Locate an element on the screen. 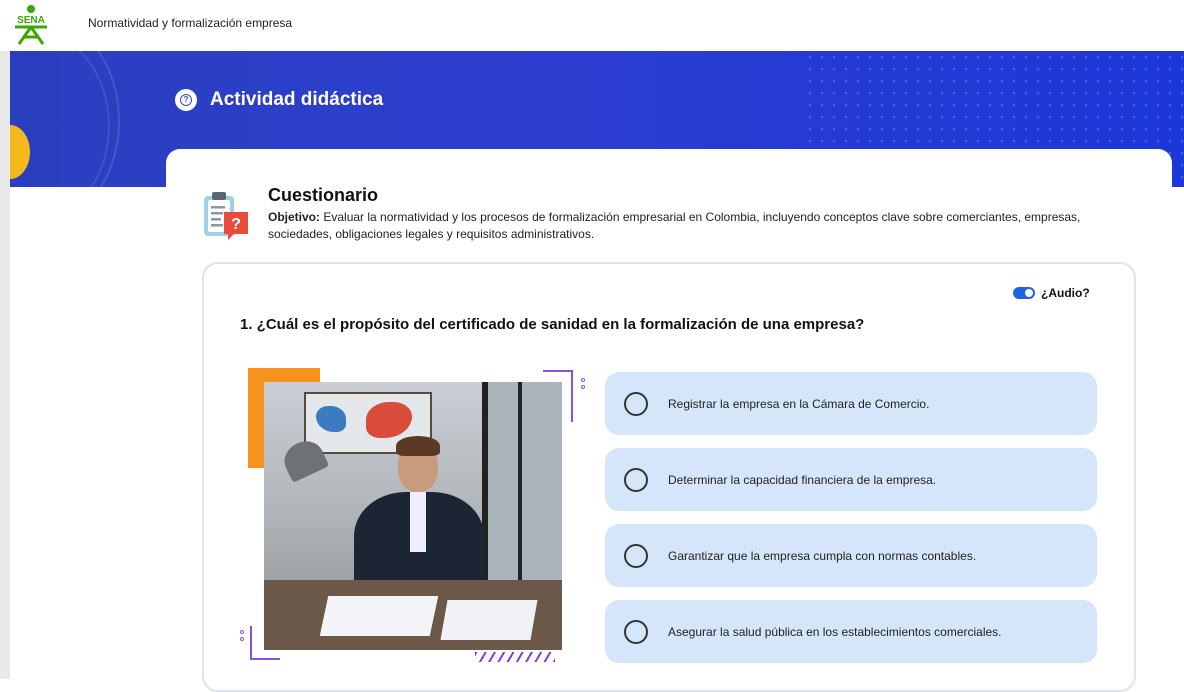  logo-text: SENA is located at coordinates (31, 20).